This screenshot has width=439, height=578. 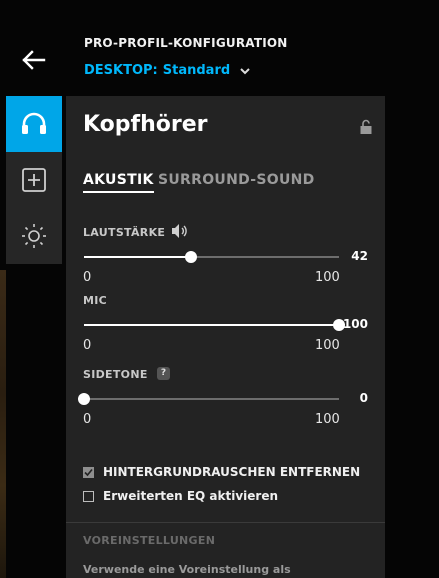 What do you see at coordinates (327, 419) in the screenshot?
I see `sidetone-max: 100` at bounding box center [327, 419].